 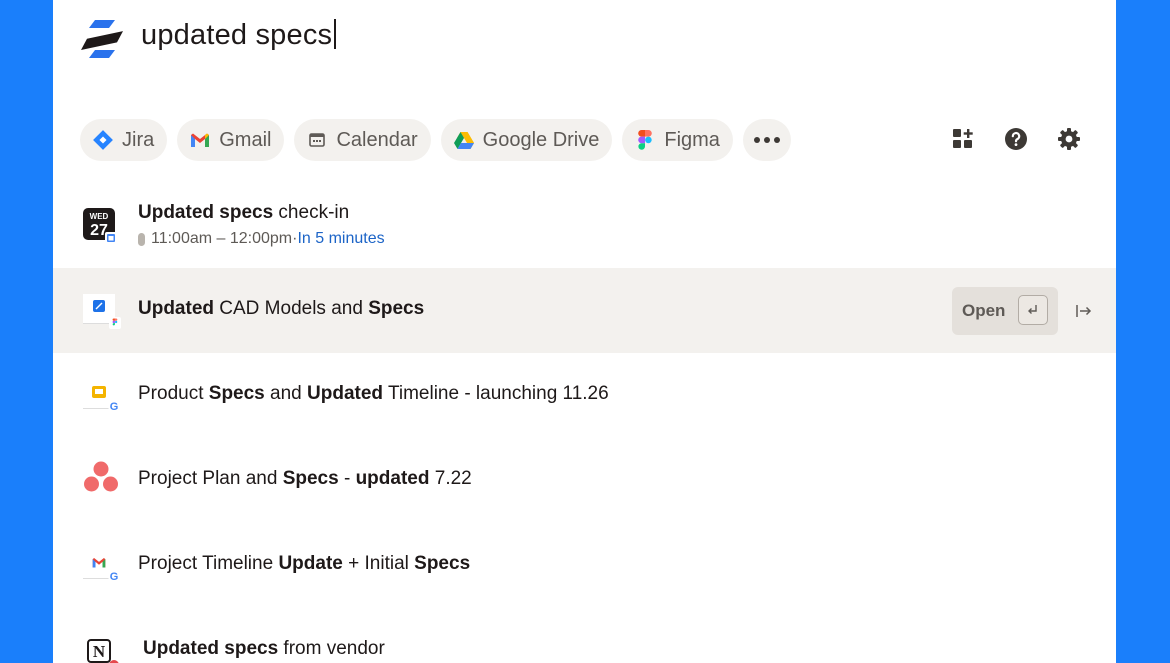 I want to click on result-item: Project Plan and Specs - updated 7.22, so click(x=584, y=480).